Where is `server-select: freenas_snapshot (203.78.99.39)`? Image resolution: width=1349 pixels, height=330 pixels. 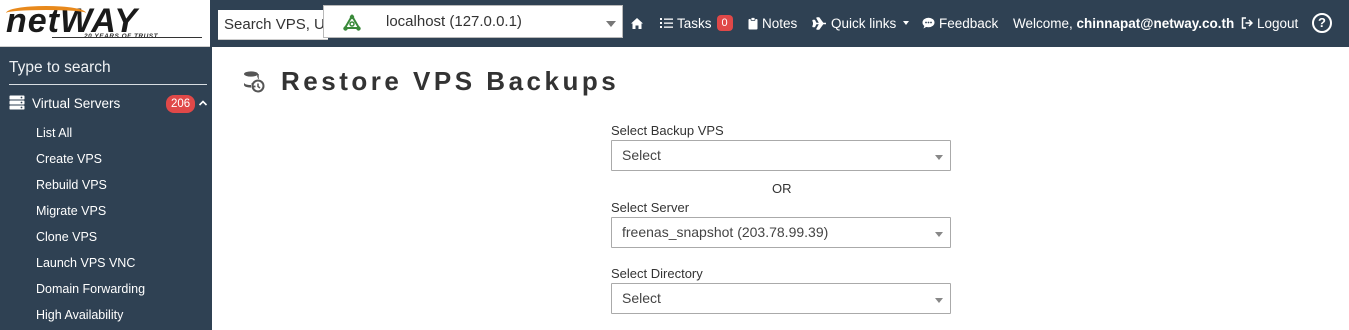
server-select: freenas_snapshot (203.78.99.39) is located at coordinates (781, 232).